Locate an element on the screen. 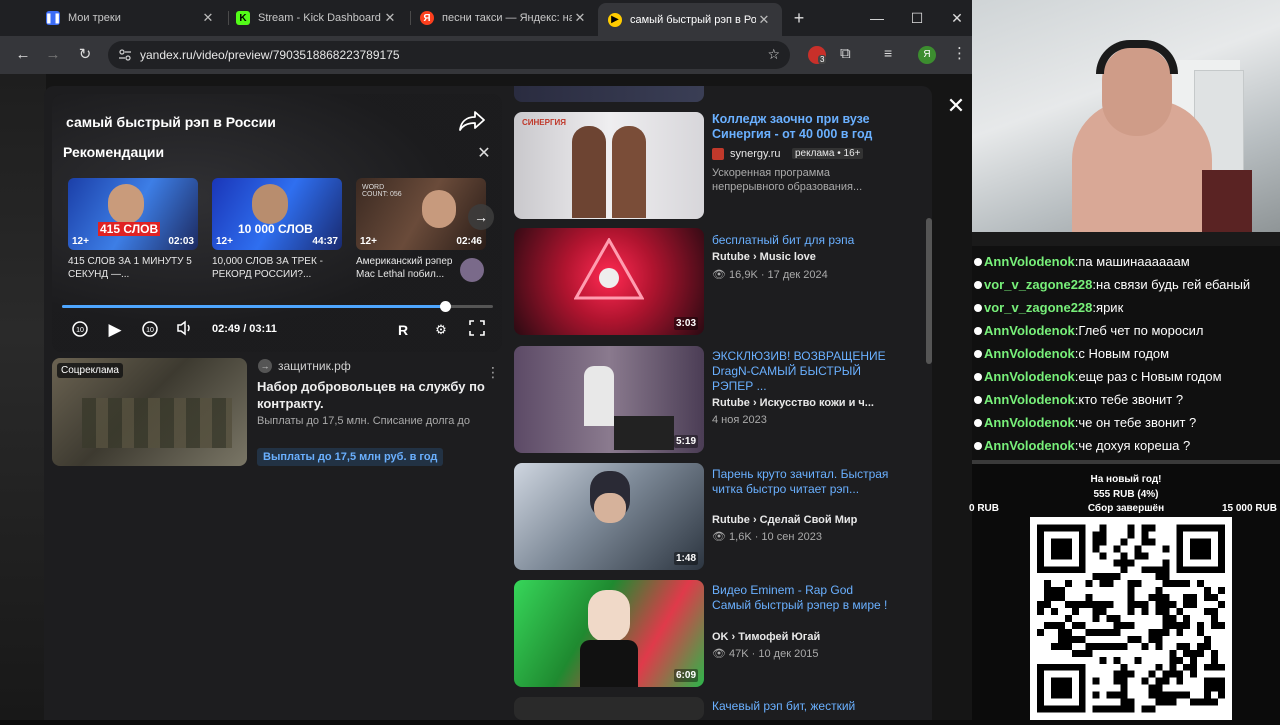 The width and height of the screenshot is (1280, 725). ad-cta-button: Выплаты до 17,5 млн руб. в год is located at coordinates (350, 457).